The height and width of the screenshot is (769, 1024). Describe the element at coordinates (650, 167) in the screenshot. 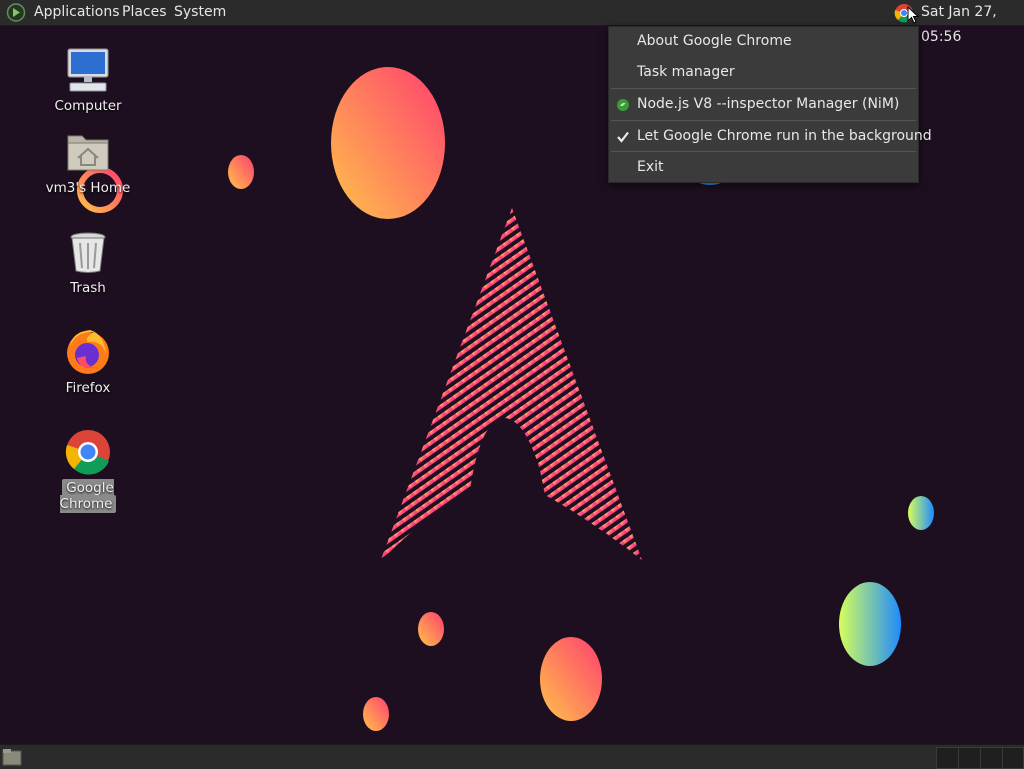

I see `menu-item-label: Exit` at that location.